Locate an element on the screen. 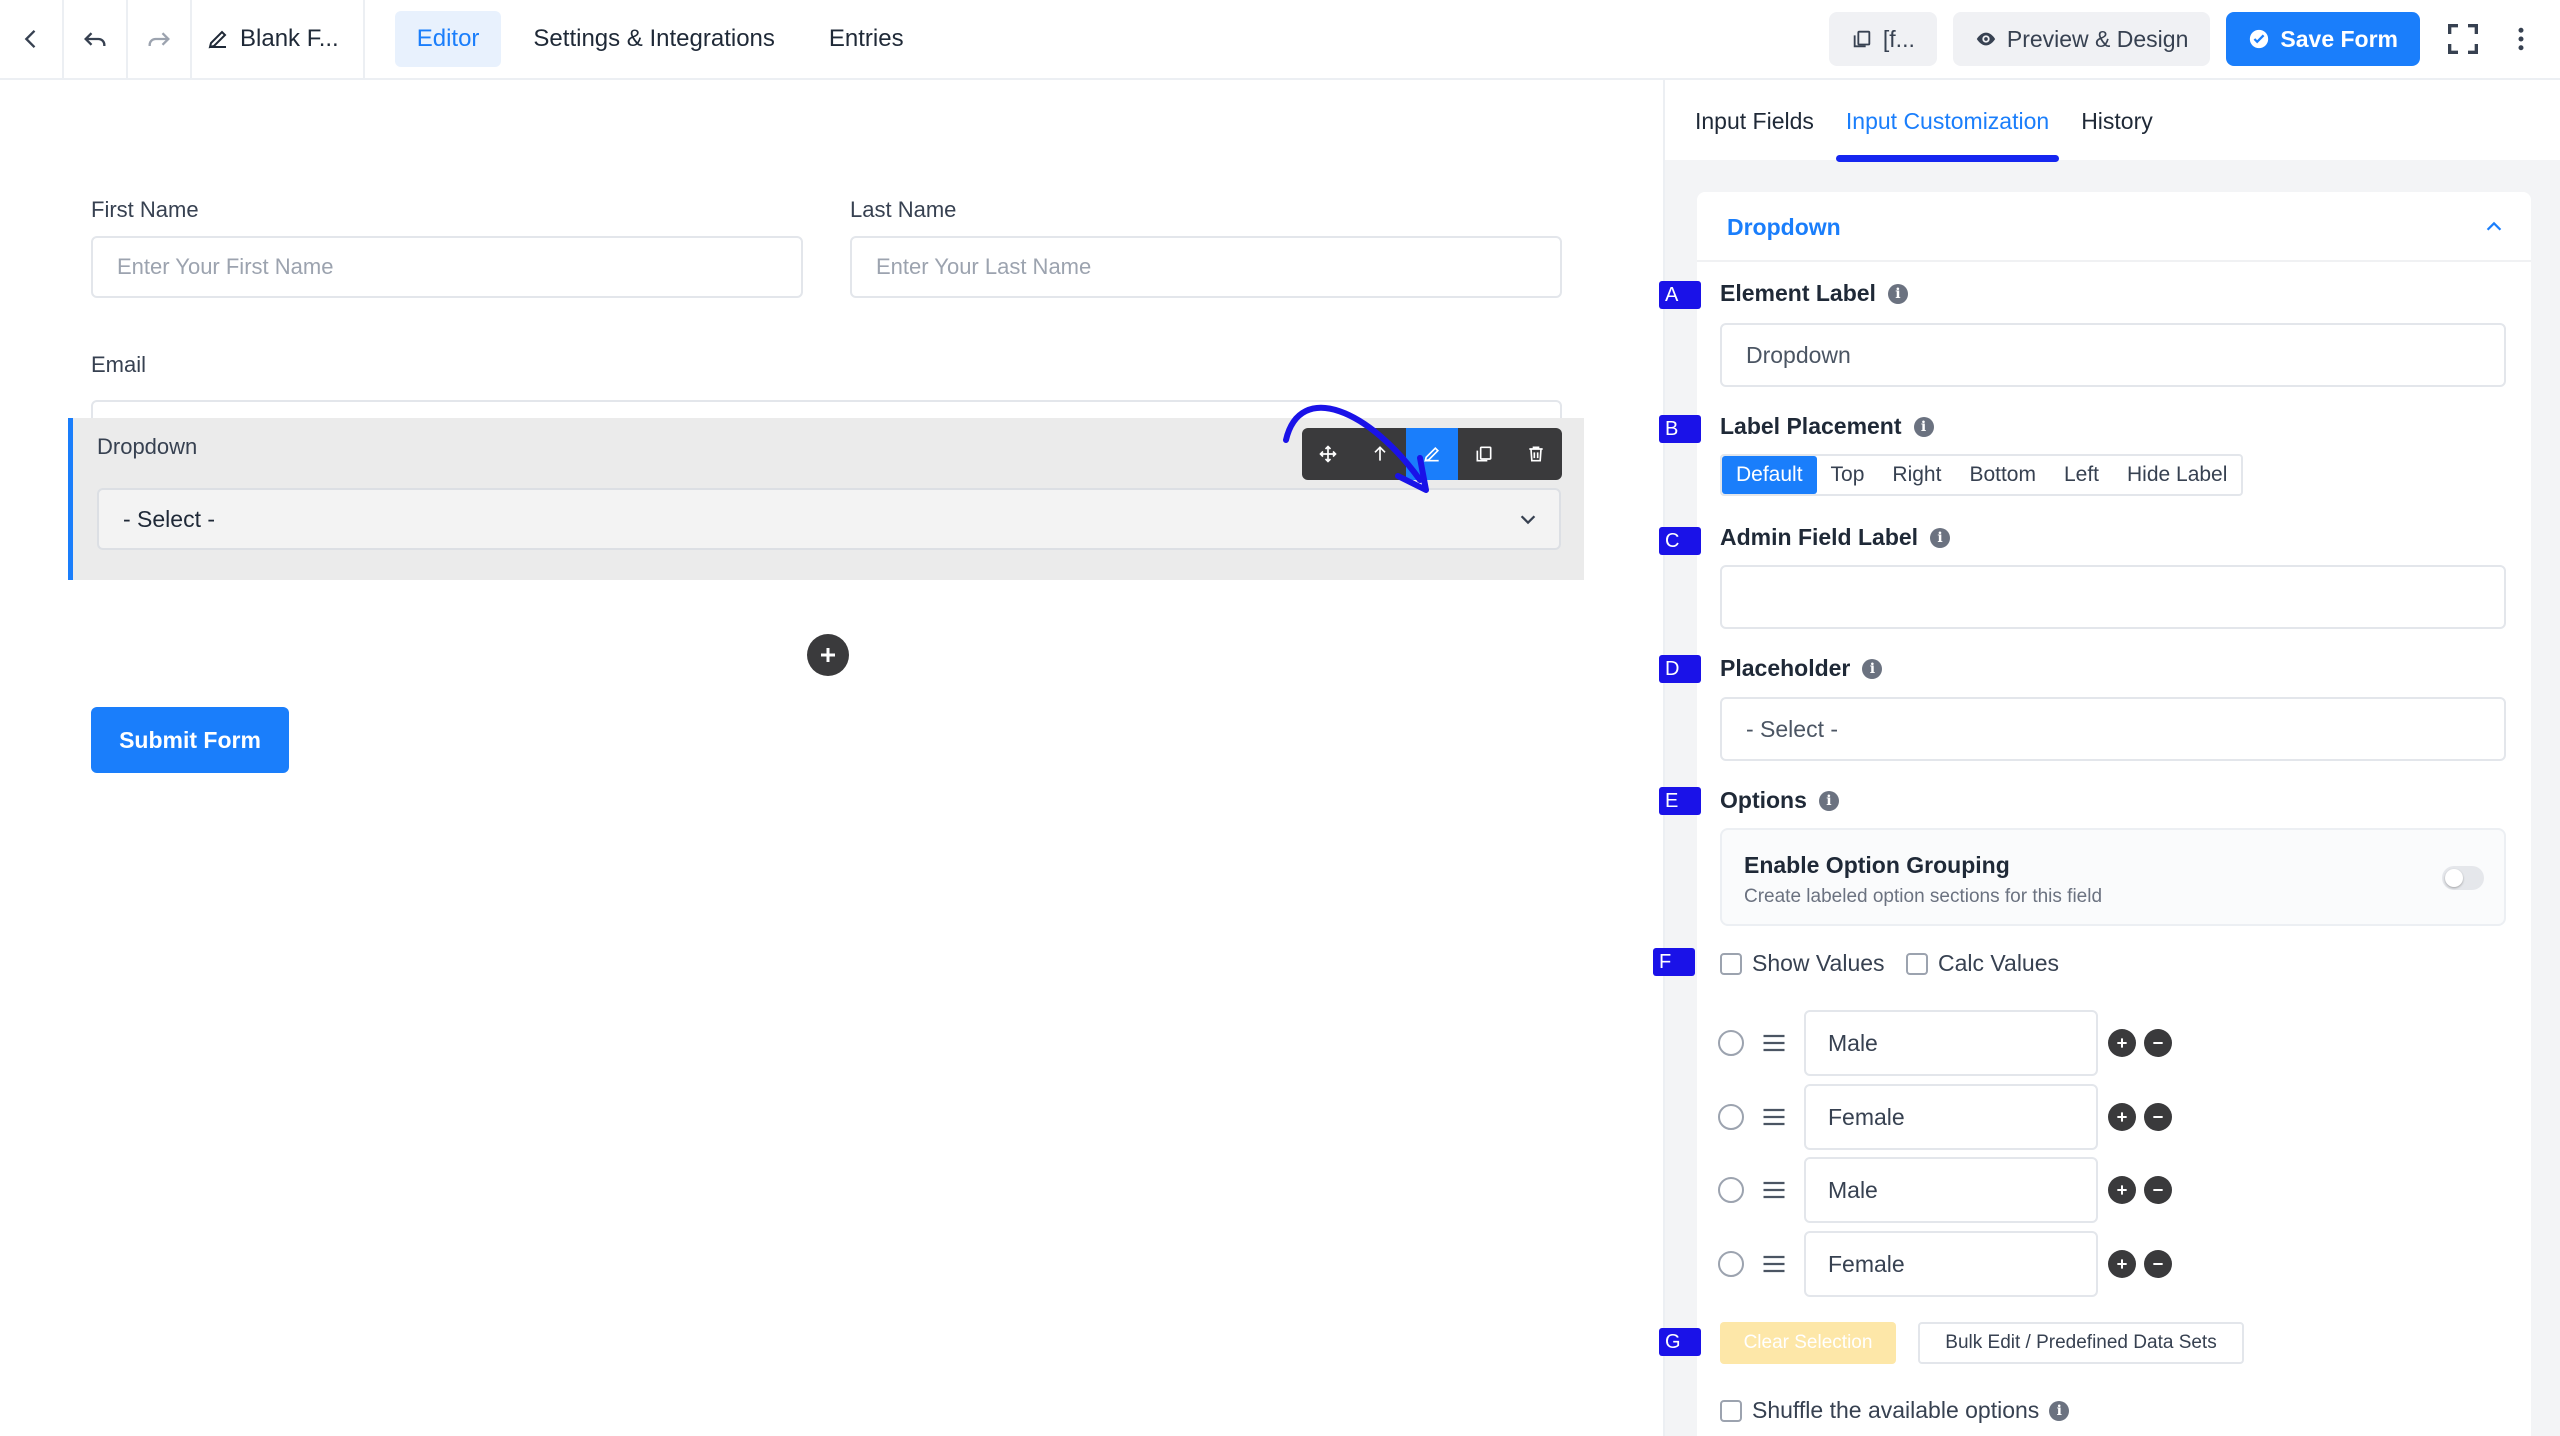 The width and height of the screenshot is (2560, 1436). redo-button is located at coordinates (160, 39).